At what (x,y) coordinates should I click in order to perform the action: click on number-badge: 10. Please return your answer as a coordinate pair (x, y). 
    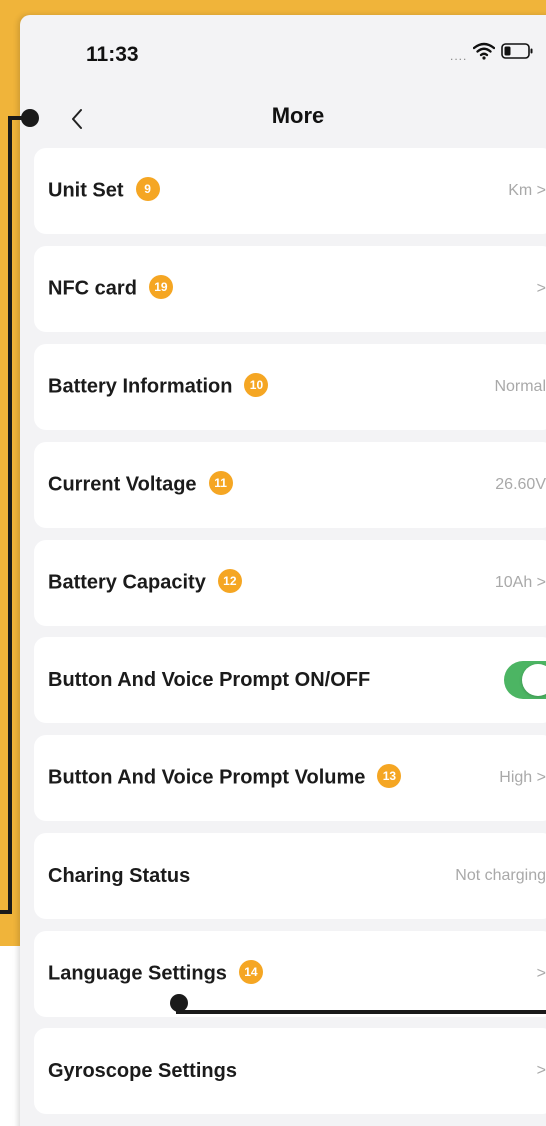
    Looking at the image, I should click on (256, 385).